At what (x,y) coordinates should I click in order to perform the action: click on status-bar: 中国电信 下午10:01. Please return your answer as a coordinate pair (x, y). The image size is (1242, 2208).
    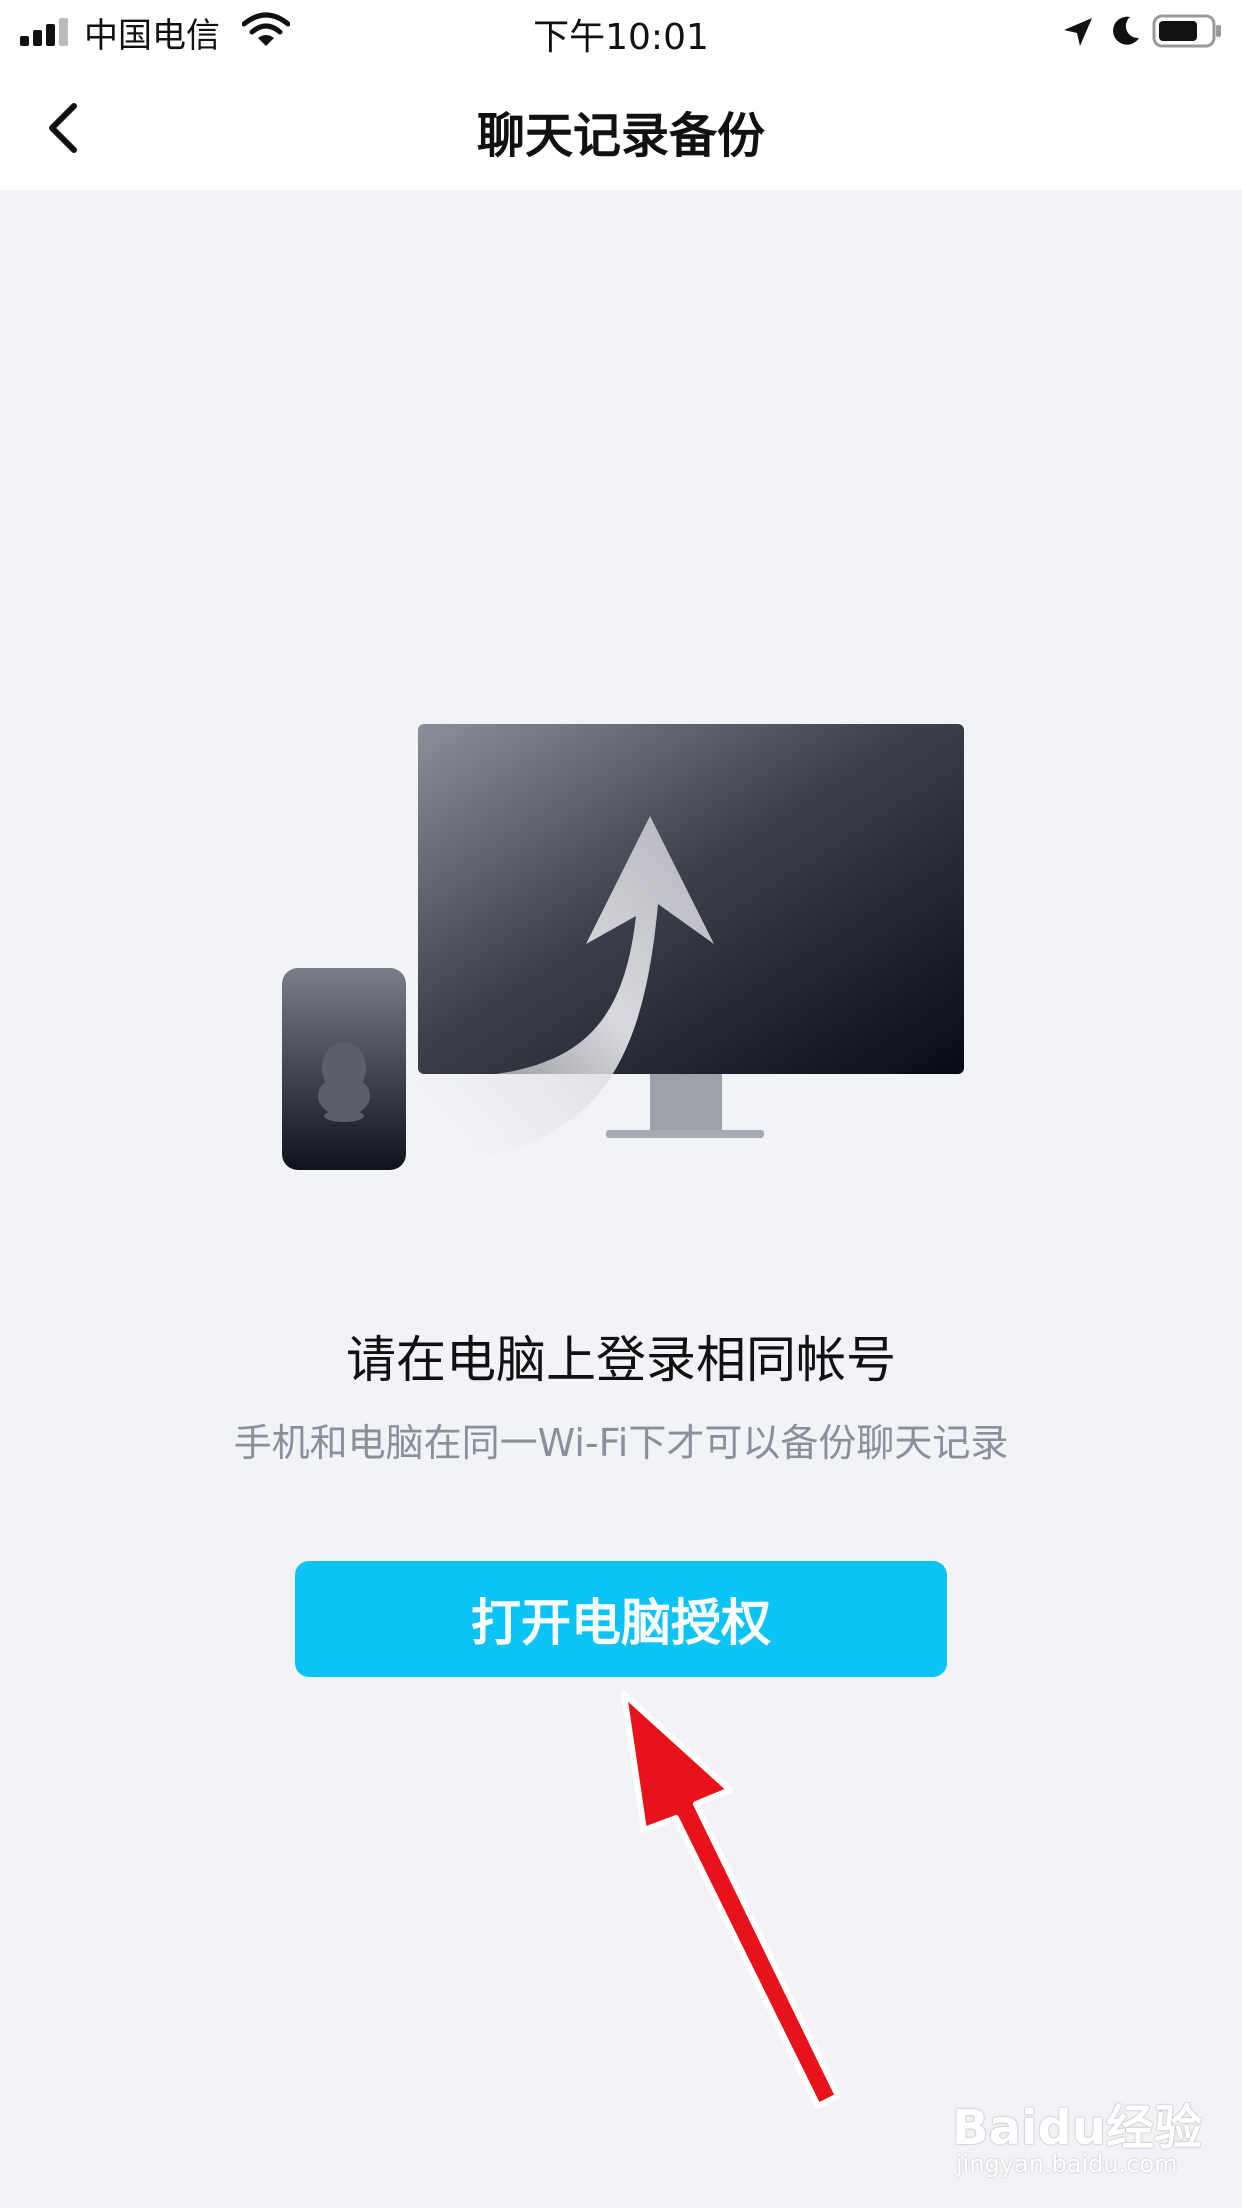
    Looking at the image, I should click on (621, 31).